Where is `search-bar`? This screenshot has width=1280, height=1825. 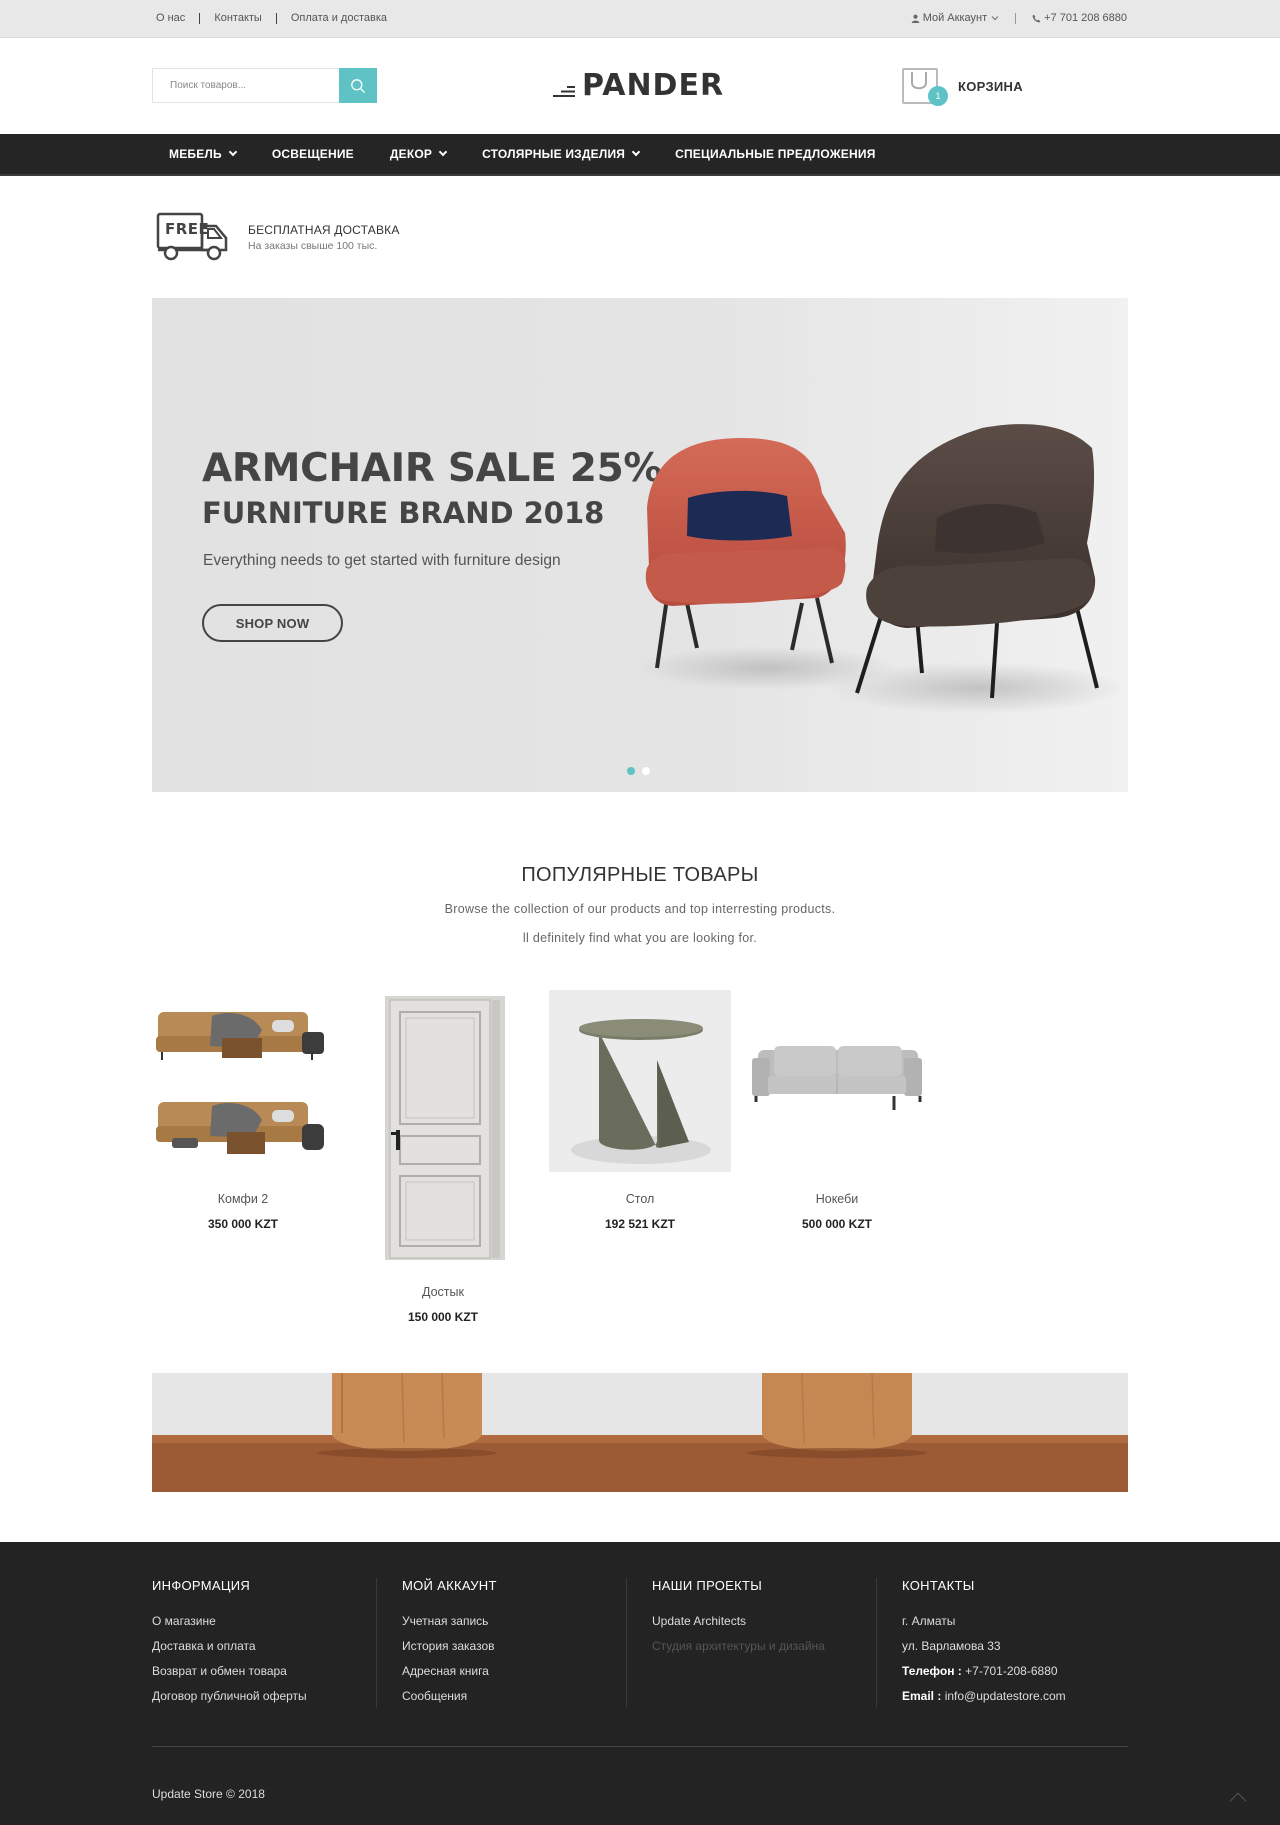 search-bar is located at coordinates (264, 85).